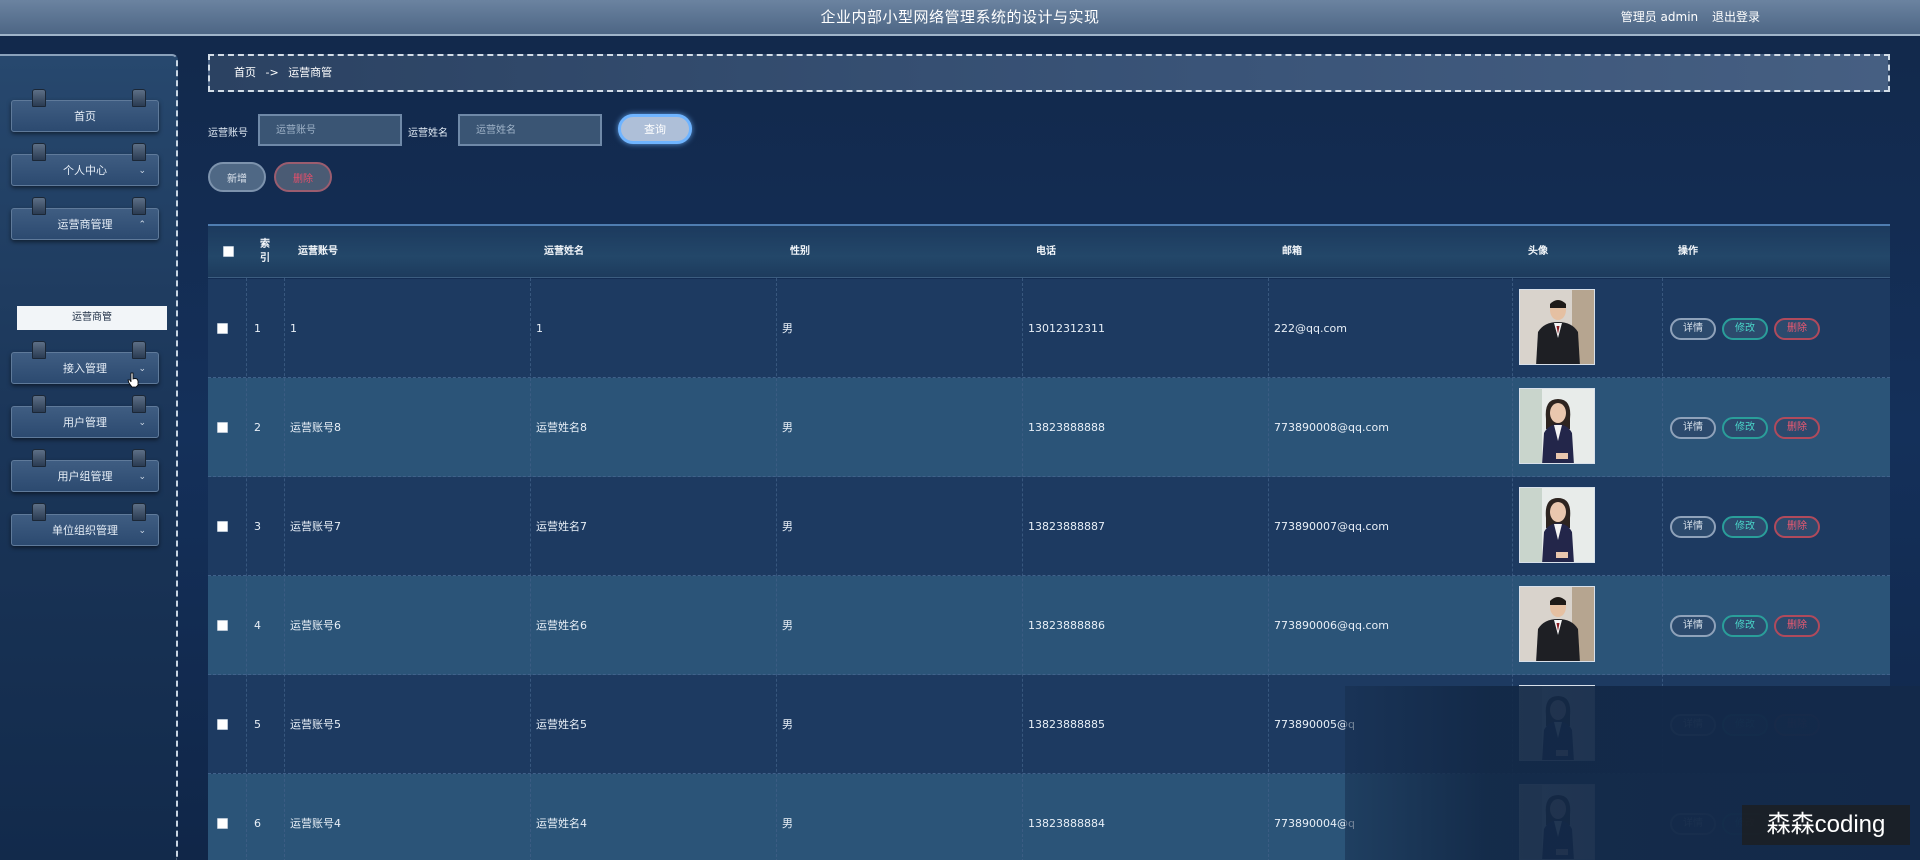  What do you see at coordinates (92, 318) in the screenshot?
I see `sidebar-subitem-operator: 运营商管` at bounding box center [92, 318].